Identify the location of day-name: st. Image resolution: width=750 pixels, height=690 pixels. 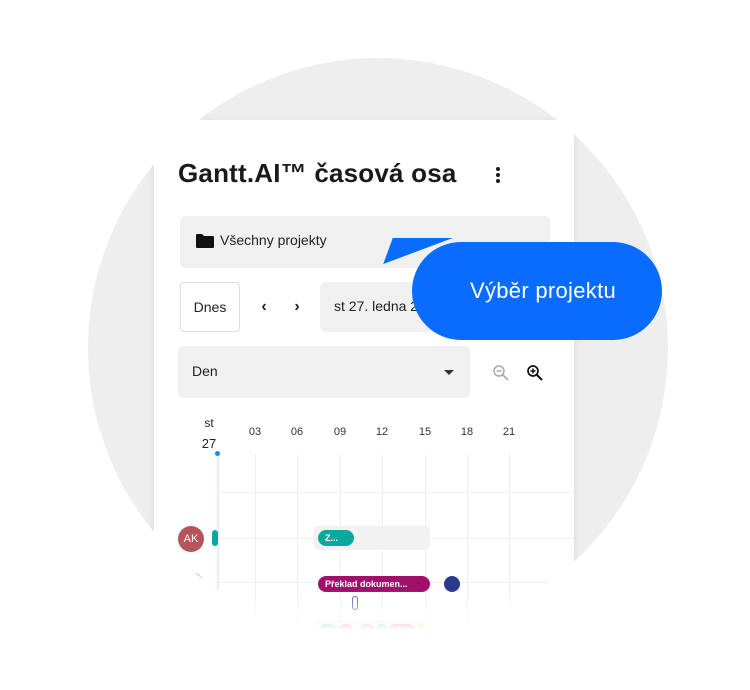
(209, 423).